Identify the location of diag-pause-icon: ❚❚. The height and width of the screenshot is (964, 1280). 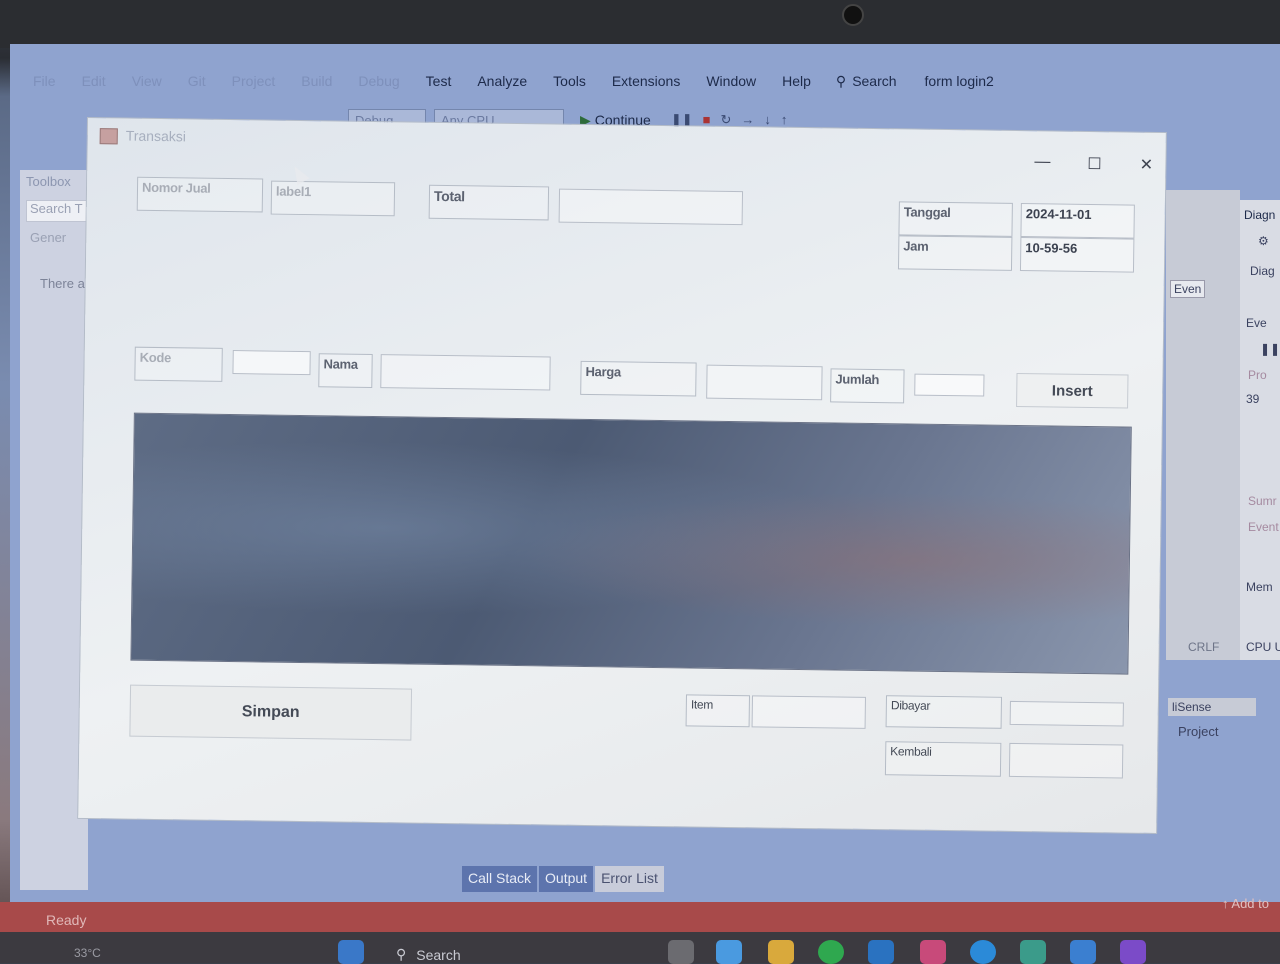
(1270, 349).